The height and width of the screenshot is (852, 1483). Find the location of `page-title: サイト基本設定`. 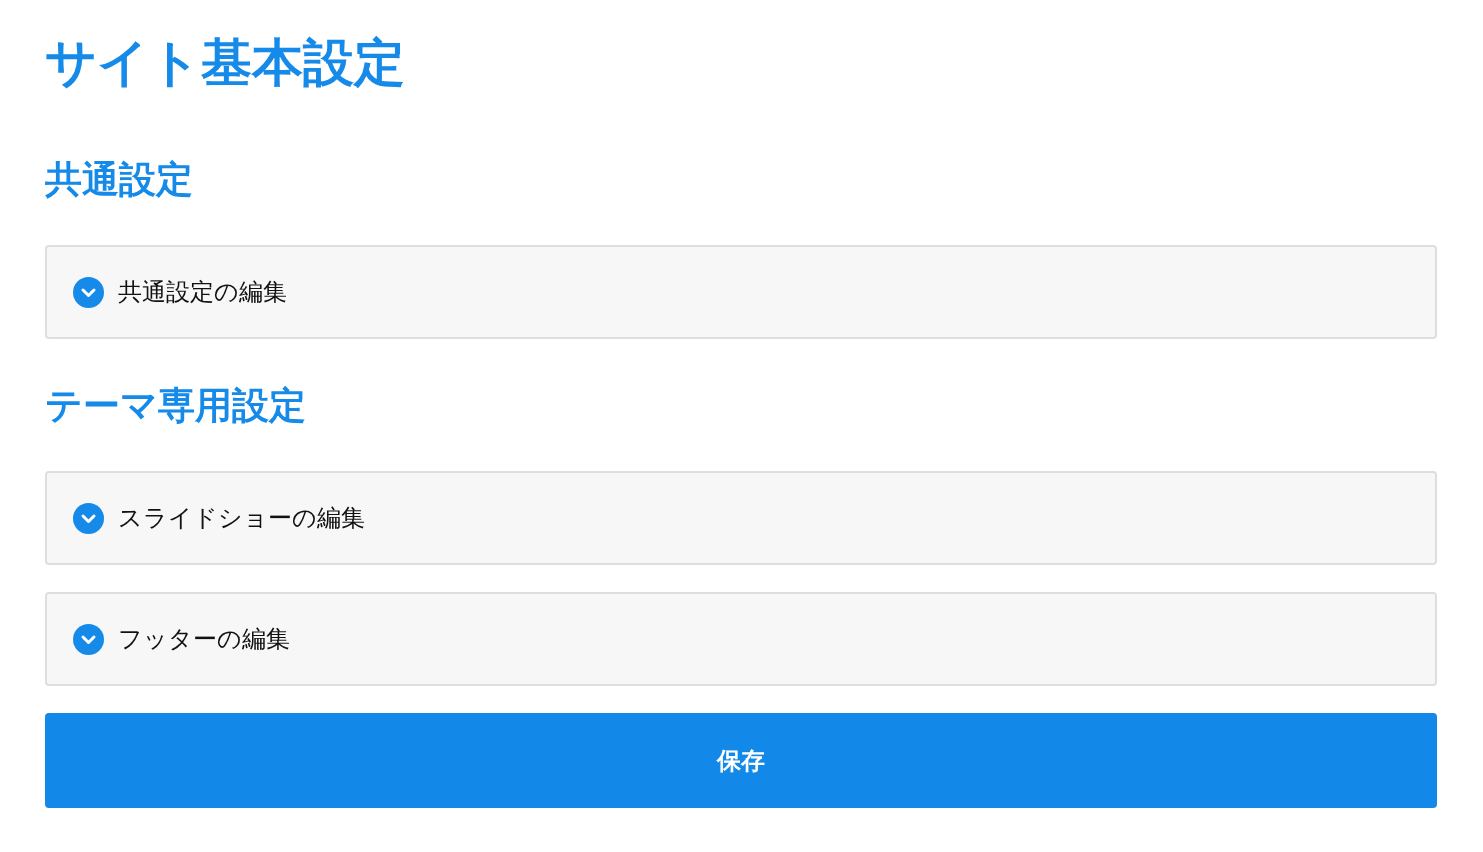

page-title: サイト基本設定 is located at coordinates (225, 63).